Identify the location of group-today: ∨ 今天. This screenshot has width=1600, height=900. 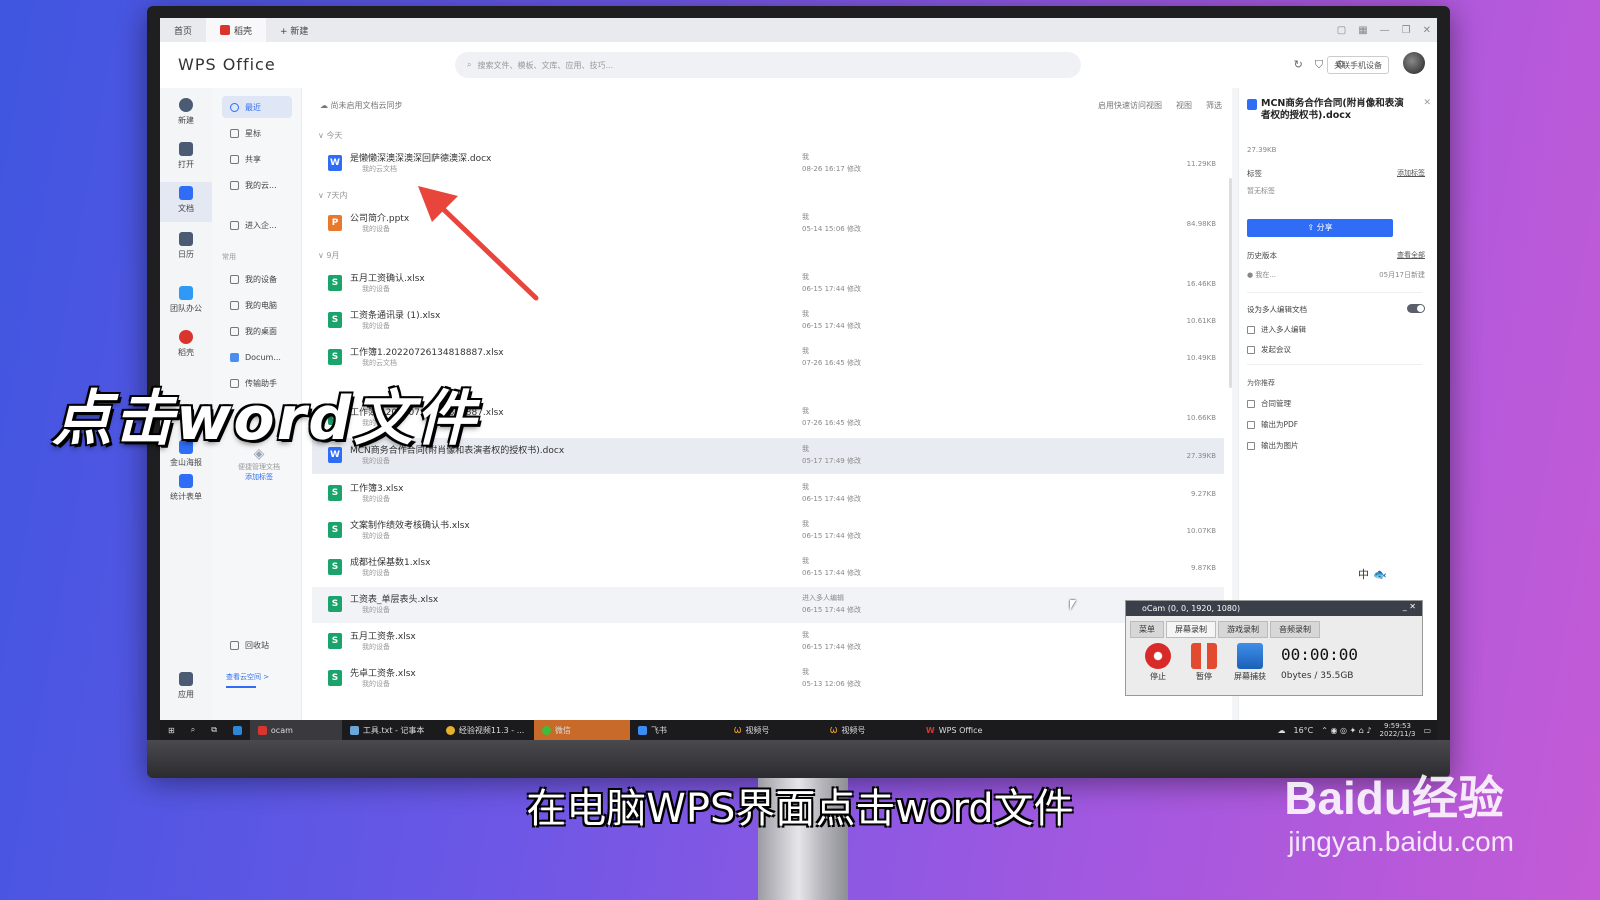
(330, 135).